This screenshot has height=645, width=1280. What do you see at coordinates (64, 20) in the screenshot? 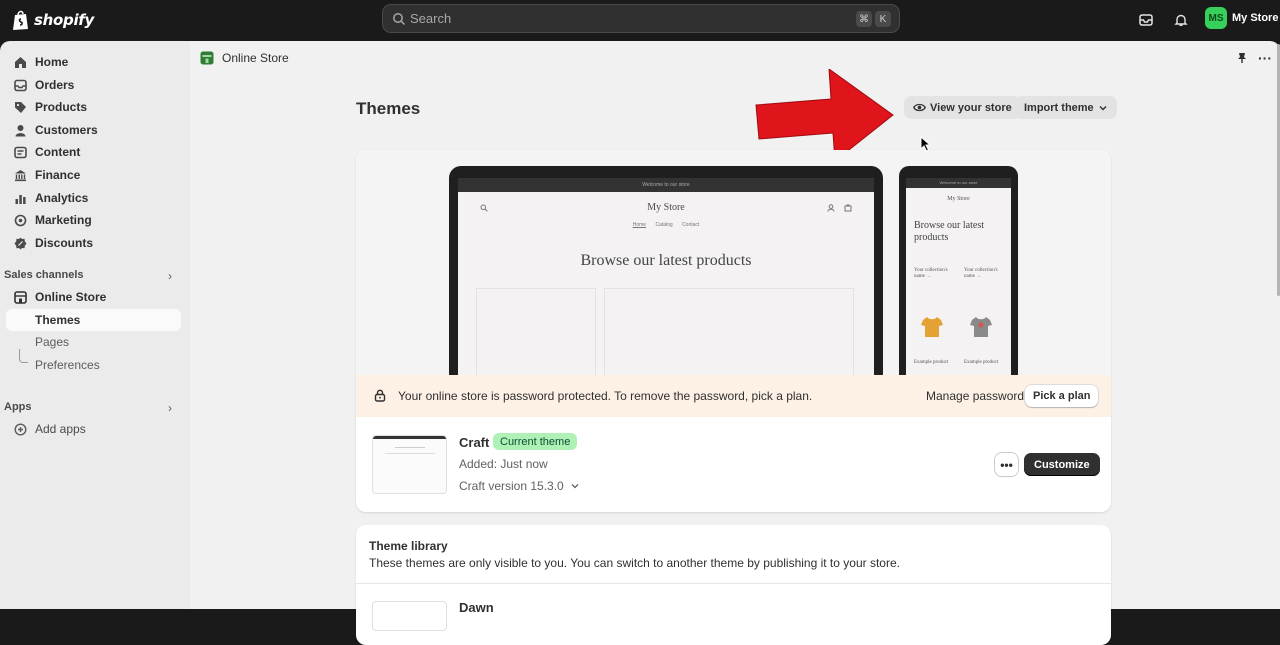
I see `shopify-wordmark: shopify` at bounding box center [64, 20].